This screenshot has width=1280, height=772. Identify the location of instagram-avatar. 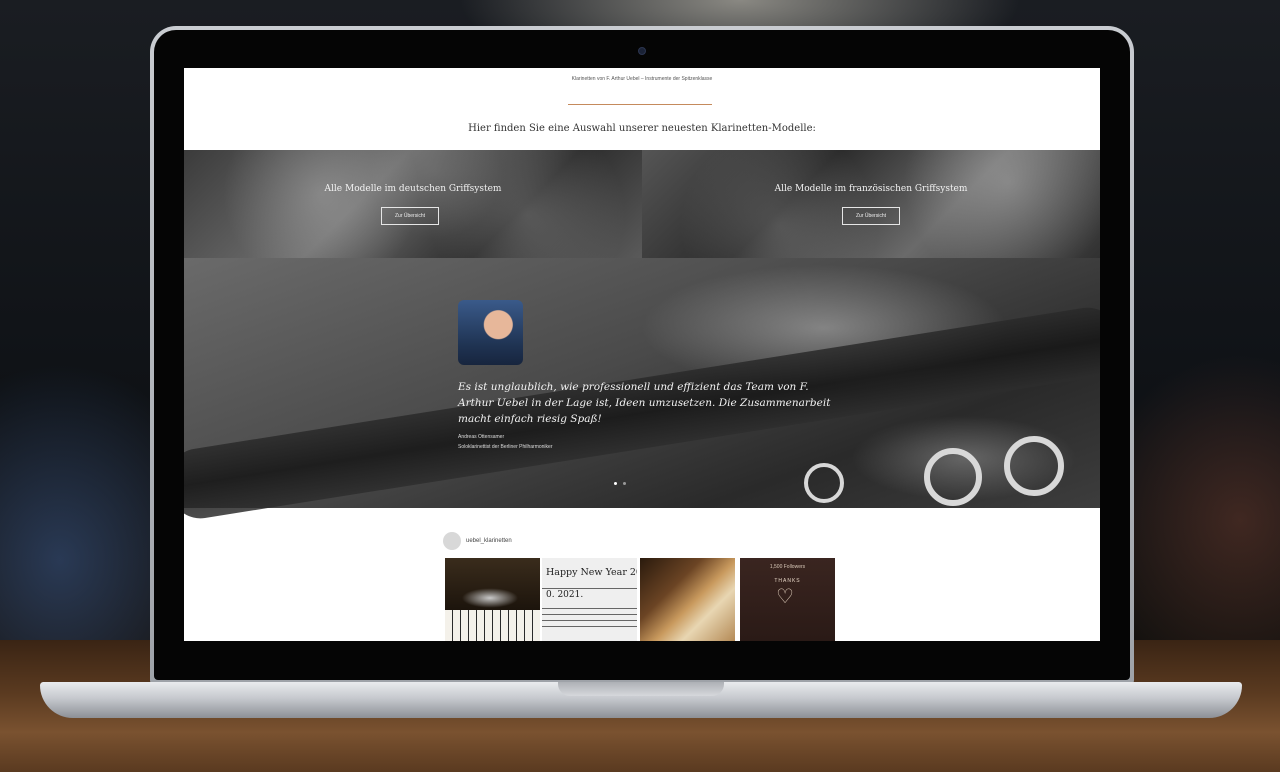
(452, 541).